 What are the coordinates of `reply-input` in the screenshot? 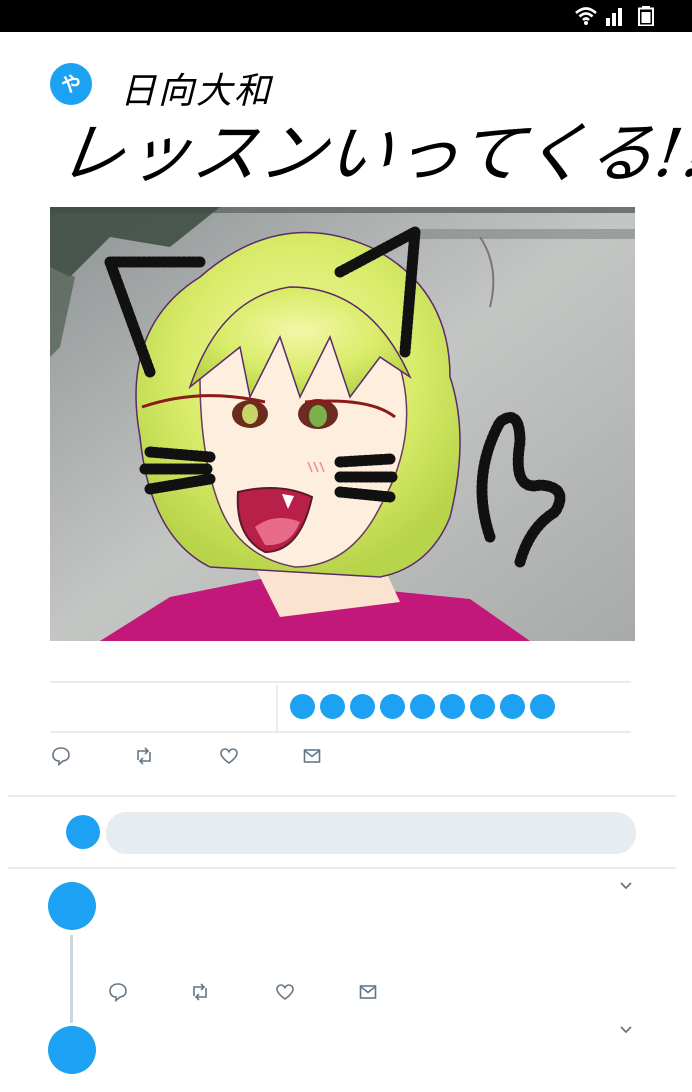 It's located at (371, 833).